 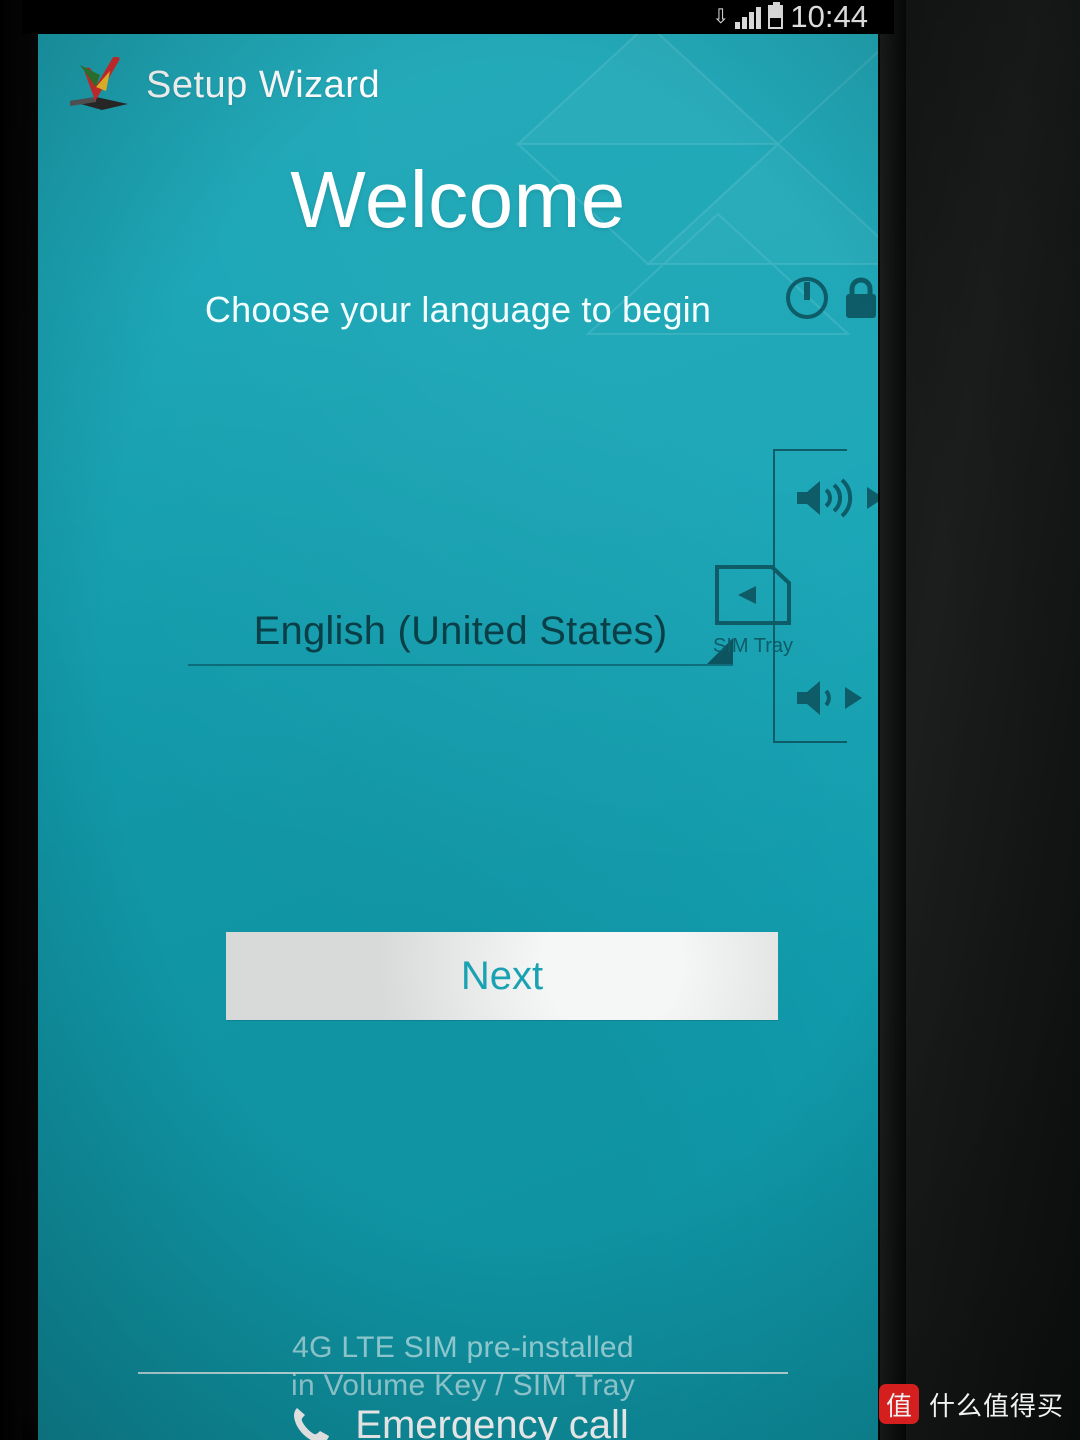 I want to click on watermark-text: 什么值得买, so click(x=996, y=1406).